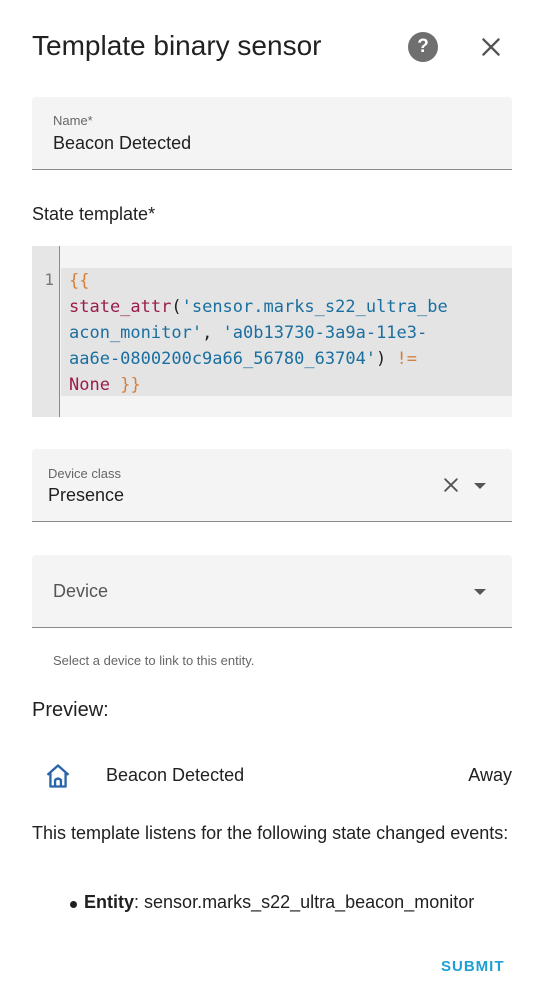 This screenshot has width=542, height=1000. Describe the element at coordinates (309, 902) in the screenshot. I see `list-item-entity-id: sensor.marks_s22_ultra_beacon_monitor` at that location.